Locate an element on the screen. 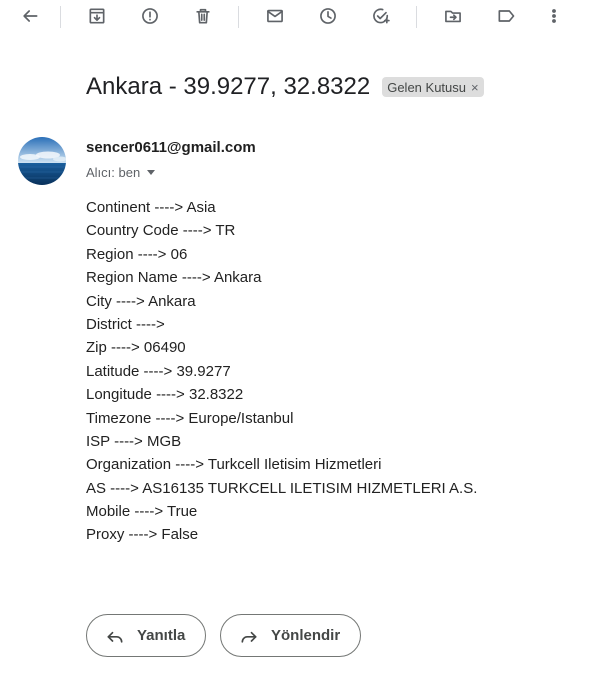 This screenshot has height=699, width=589. archive-icon is located at coordinates (97, 16).